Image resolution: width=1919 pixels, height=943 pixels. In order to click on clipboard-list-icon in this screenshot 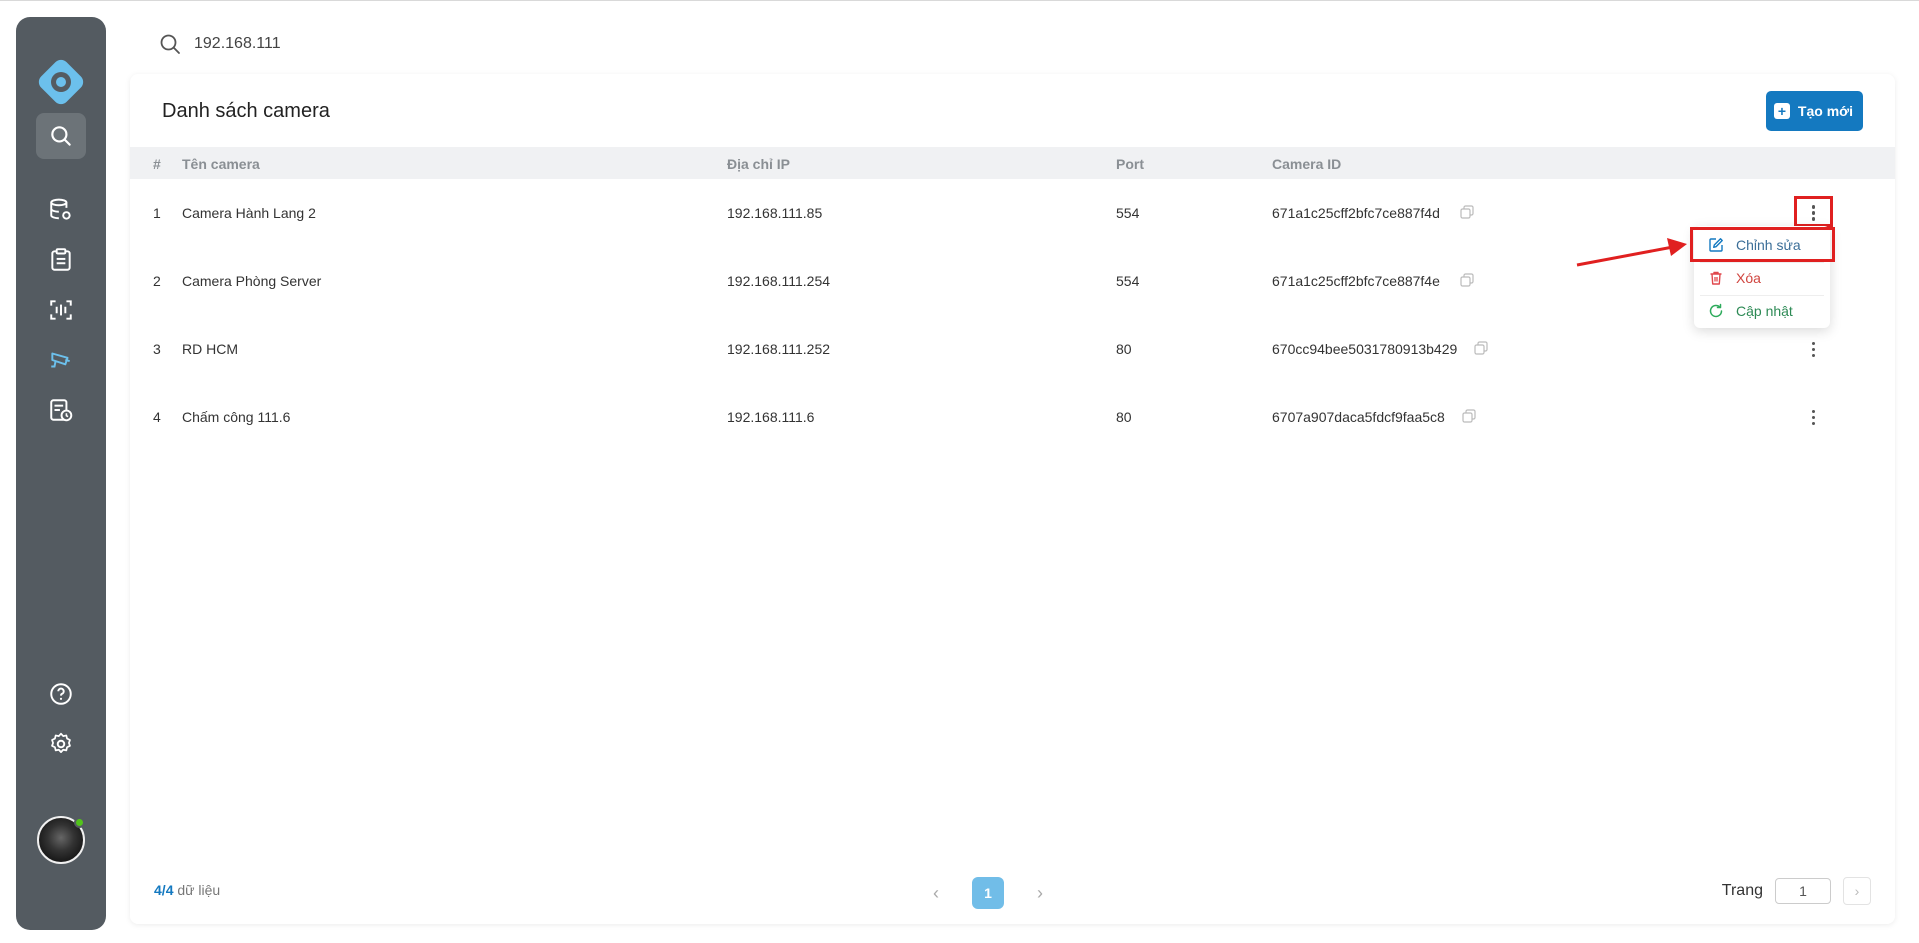, I will do `click(61, 259)`.